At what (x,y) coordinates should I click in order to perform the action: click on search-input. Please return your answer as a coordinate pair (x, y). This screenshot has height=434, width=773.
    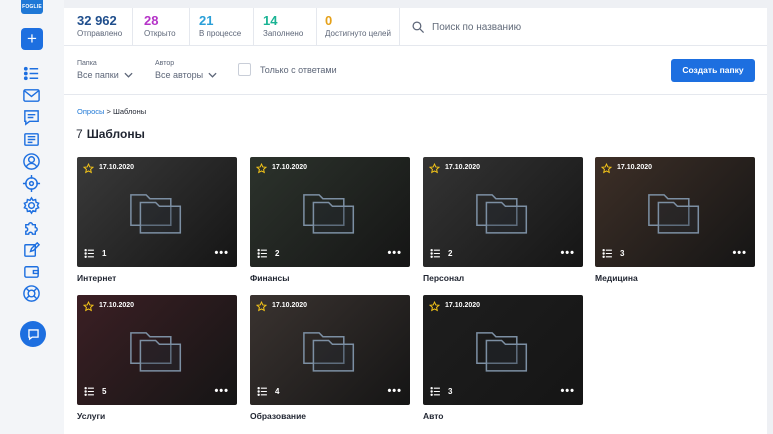
    Looking at the image, I should click on (582, 27).